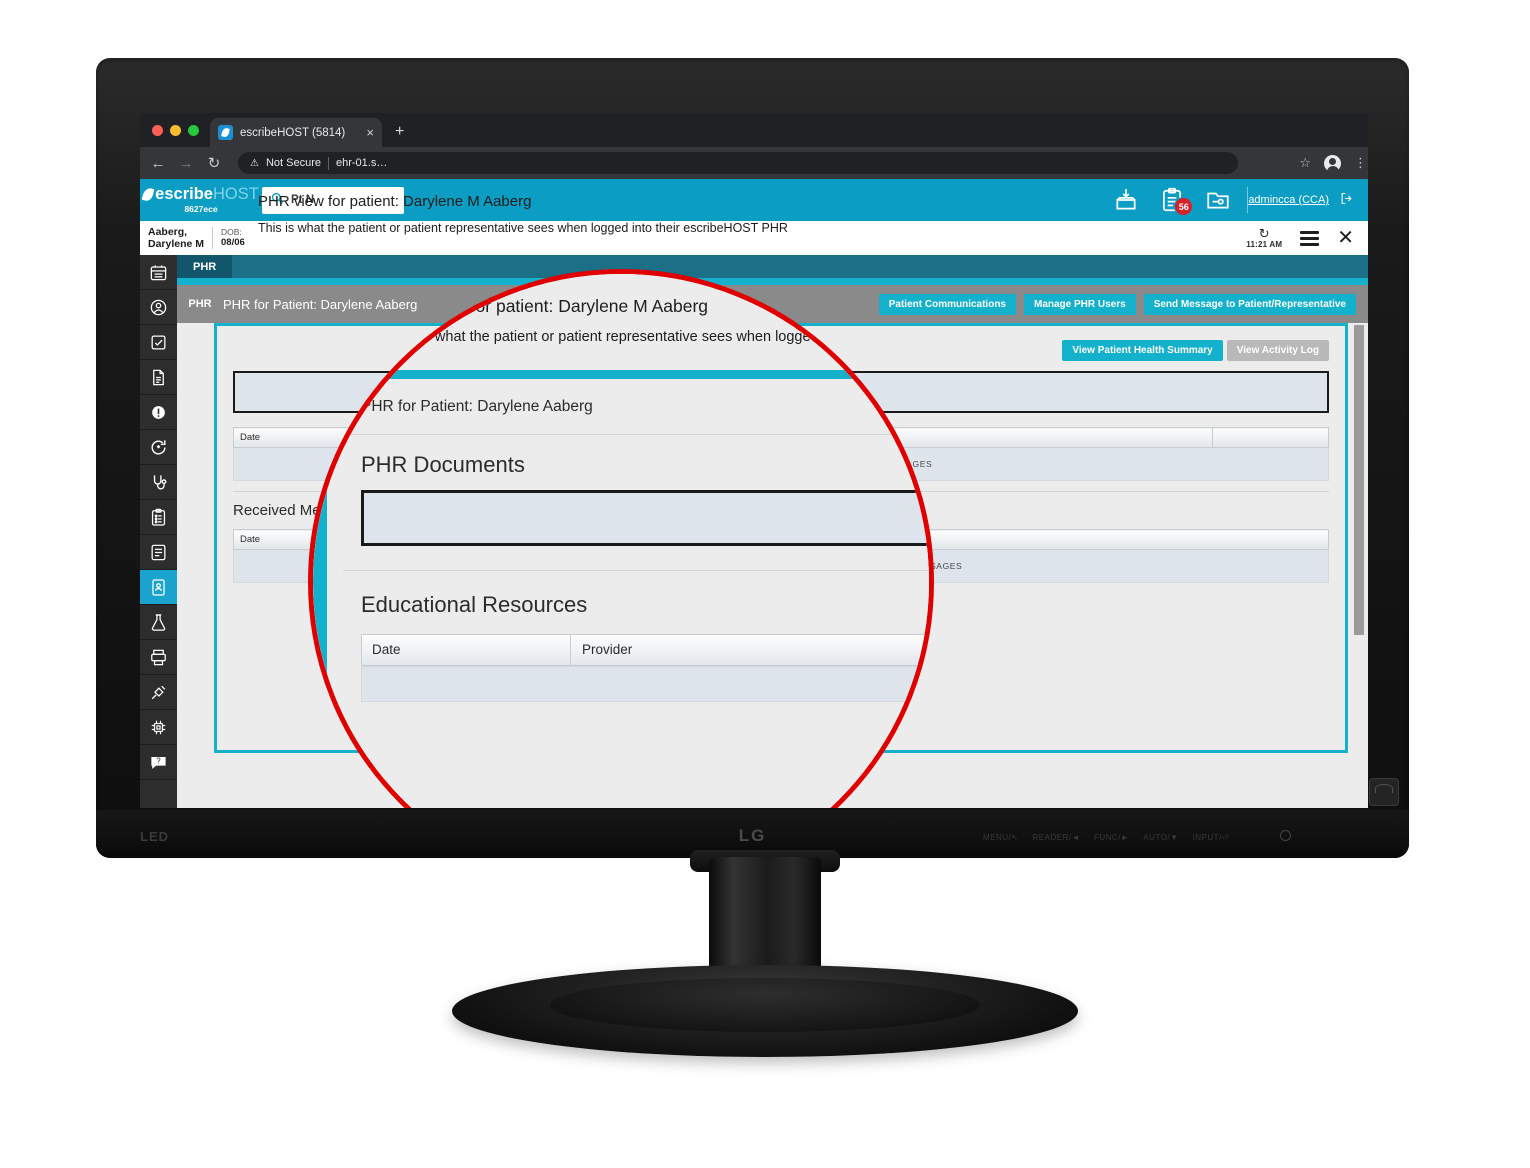 This screenshot has height=1168, width=1530. I want to click on browser-toolbar: ← → ↻ ⚠ Not Secure ehr-01.s… ☆ ⋮, so click(754, 163).